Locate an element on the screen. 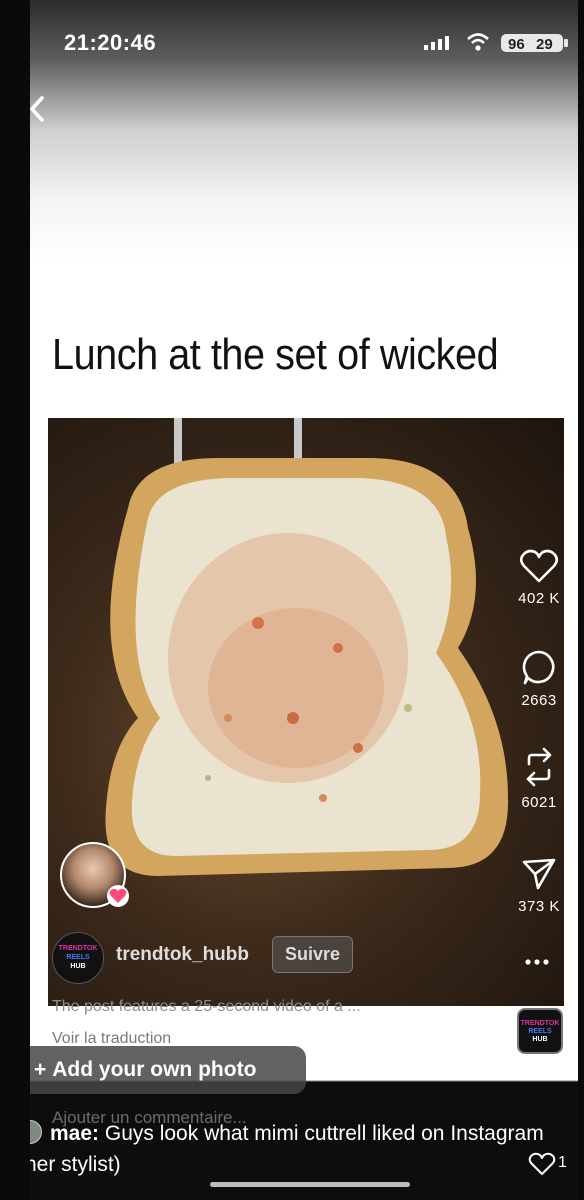  corner-channel-logo: TRENDTOK REELS HUB is located at coordinates (540, 1031).